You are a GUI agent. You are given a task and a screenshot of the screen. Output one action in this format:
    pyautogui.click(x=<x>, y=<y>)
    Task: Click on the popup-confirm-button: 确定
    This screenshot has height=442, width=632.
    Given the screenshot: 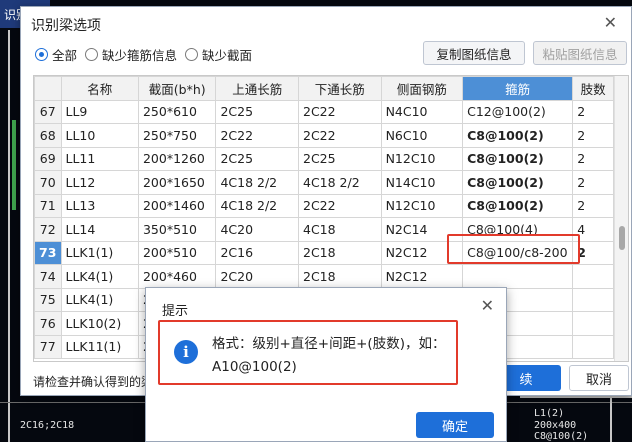 What is the action you would take?
    pyautogui.click(x=455, y=425)
    